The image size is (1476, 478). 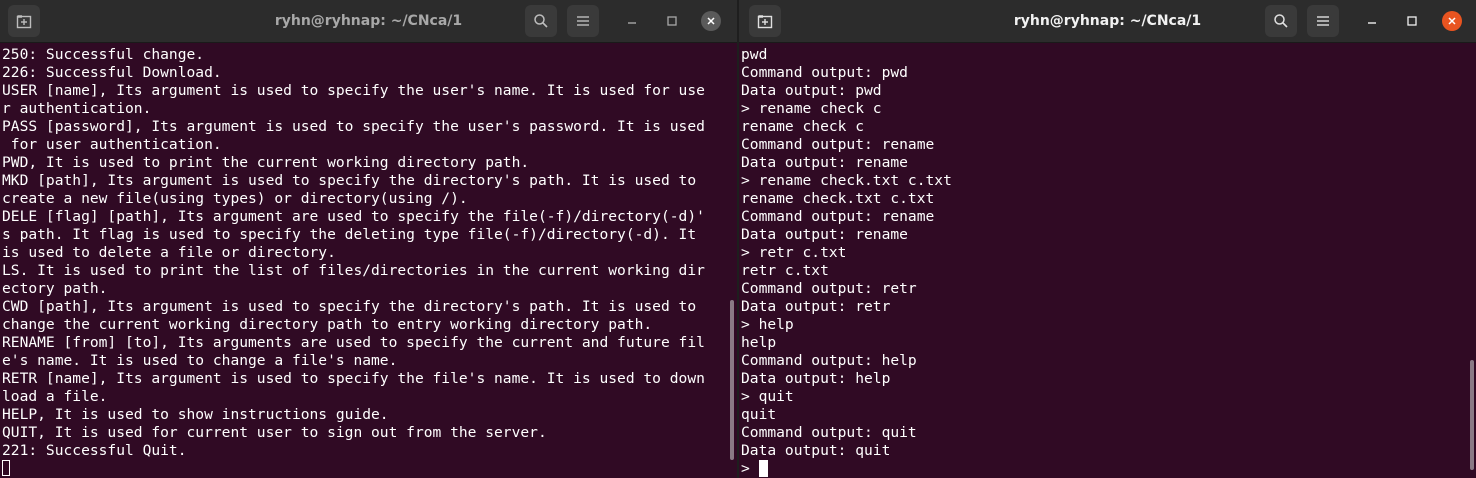 I want to click on prompt-line, so click(x=362, y=469).